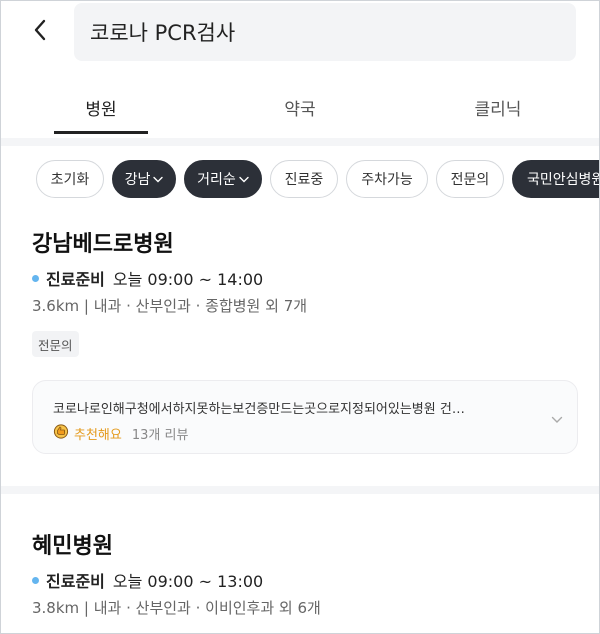 This screenshot has height=634, width=600. I want to click on review-summary: 추천해요 13개 리뷰, so click(120, 433).